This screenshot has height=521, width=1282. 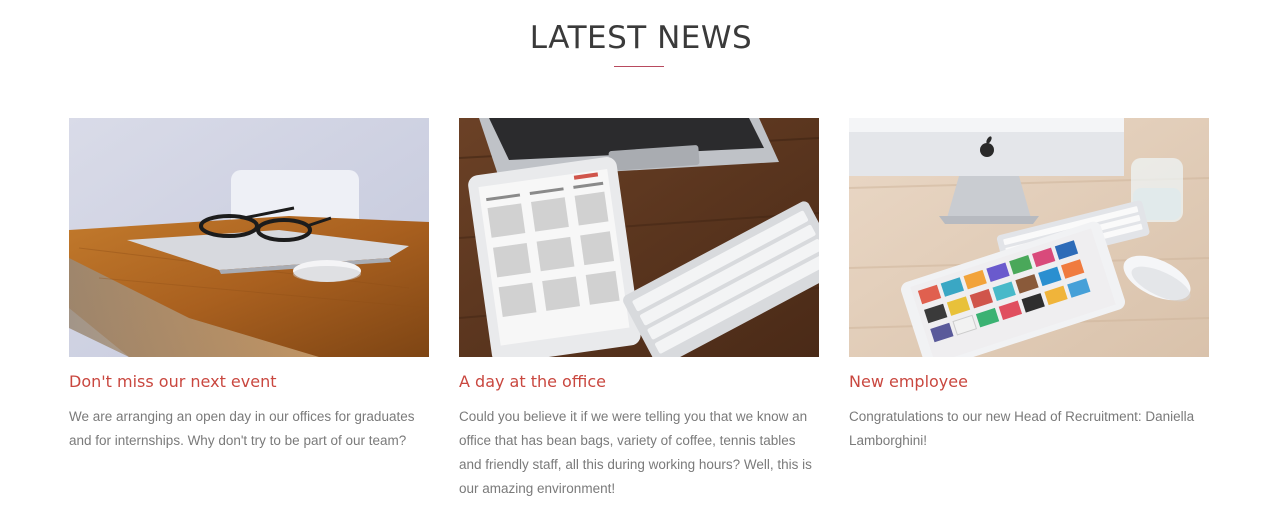 I want to click on news-card-title: A day at the office, so click(x=639, y=381).